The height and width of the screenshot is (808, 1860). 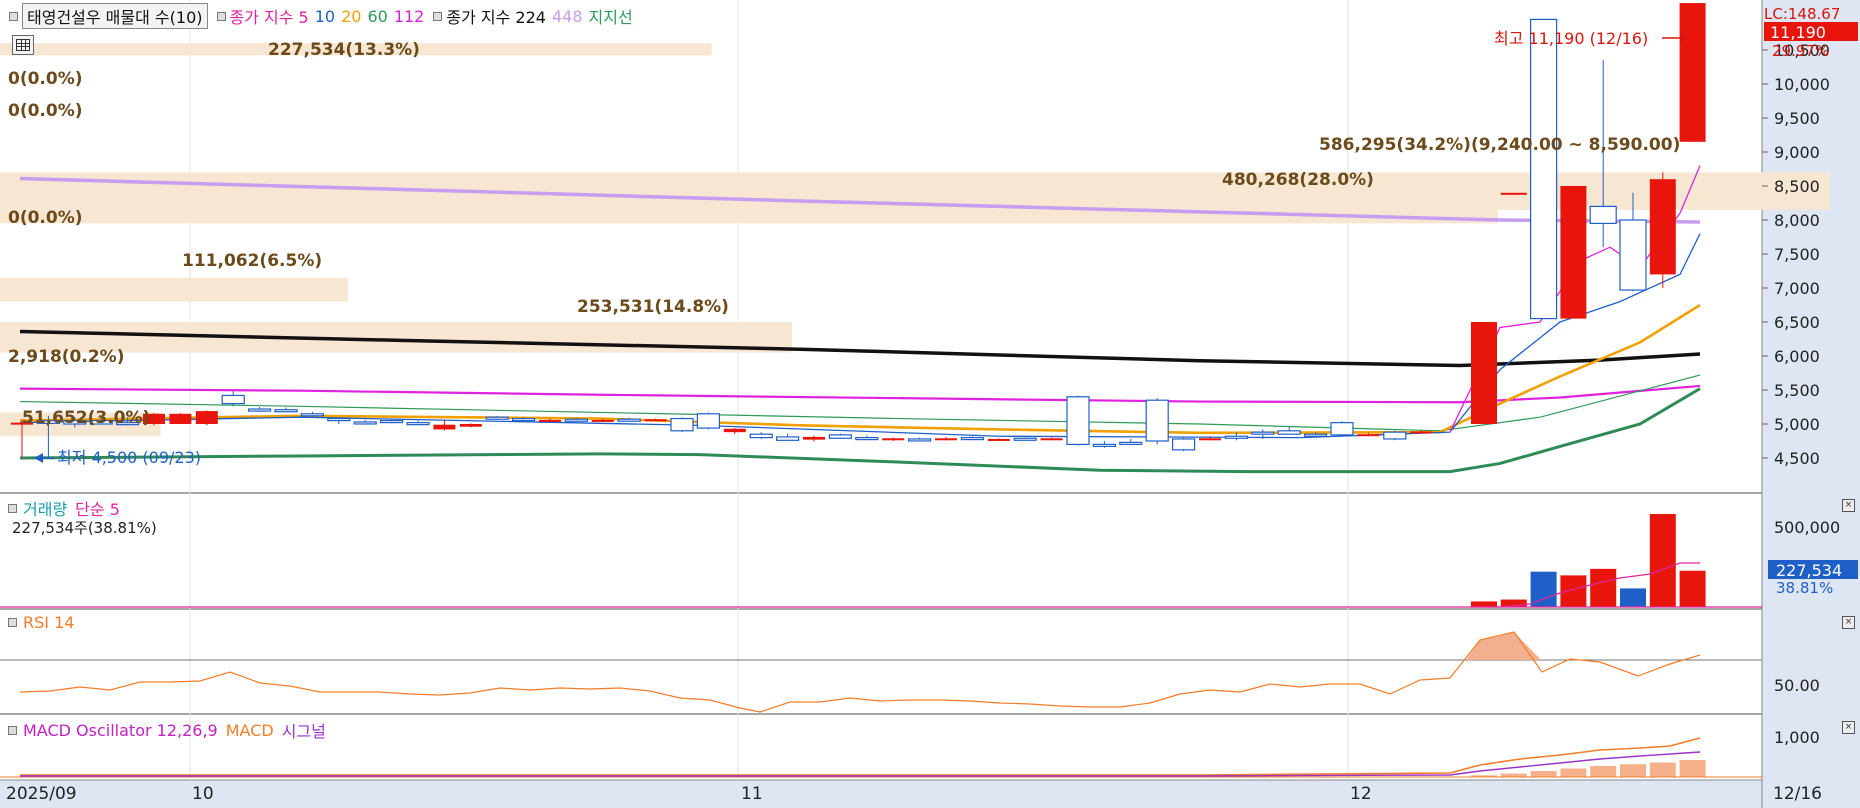 What do you see at coordinates (41, 794) in the screenshot?
I see `x-label-sep: 2025/09` at bounding box center [41, 794].